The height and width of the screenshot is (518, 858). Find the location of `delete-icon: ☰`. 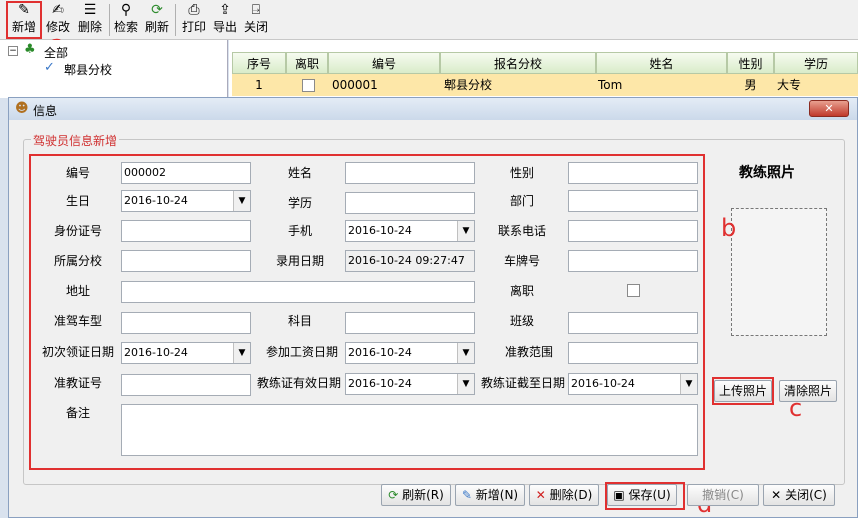

delete-icon: ☰ is located at coordinates (90, 10).